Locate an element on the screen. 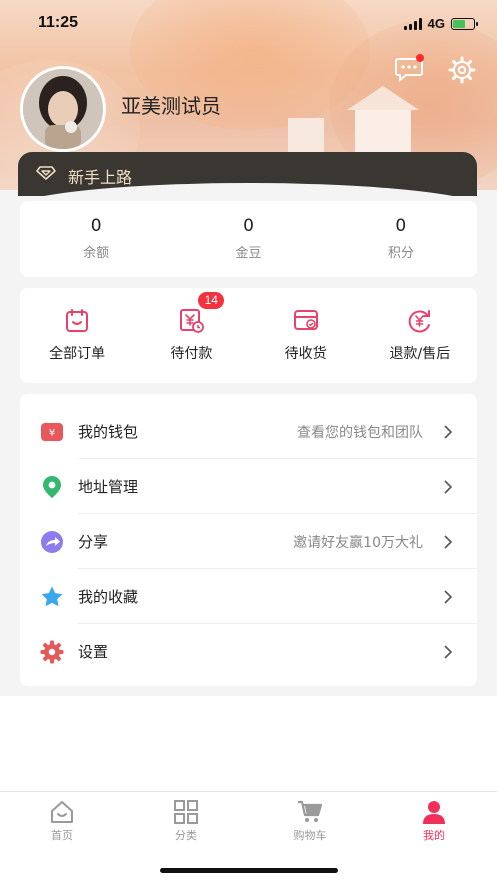 The image size is (497, 883). network-type: 4G is located at coordinates (436, 23).